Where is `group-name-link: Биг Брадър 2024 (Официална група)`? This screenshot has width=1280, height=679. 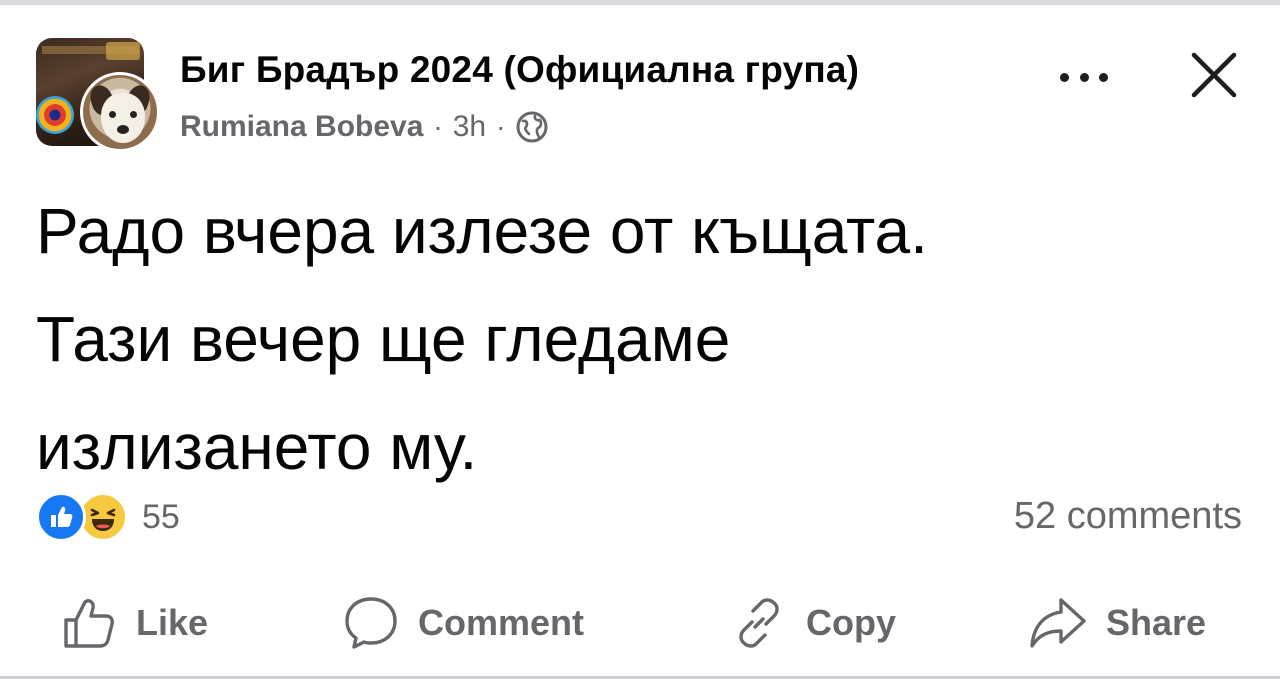 group-name-link: Биг Брадър 2024 (Официална група) is located at coordinates (519, 70).